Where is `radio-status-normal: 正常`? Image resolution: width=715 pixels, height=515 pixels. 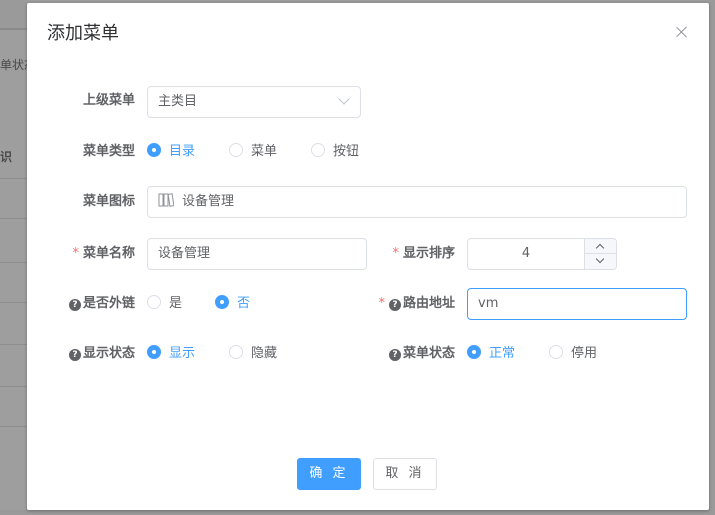
radio-status-normal: 正常 is located at coordinates (491, 354).